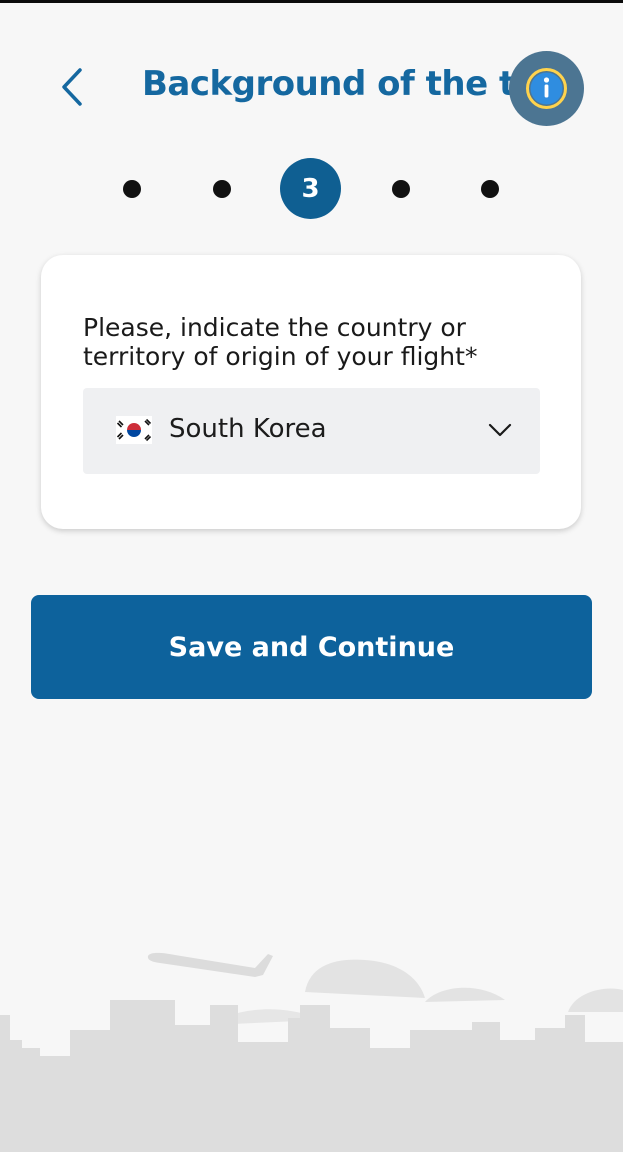  I want to click on page-title: Background of the trip, so click(354, 84).